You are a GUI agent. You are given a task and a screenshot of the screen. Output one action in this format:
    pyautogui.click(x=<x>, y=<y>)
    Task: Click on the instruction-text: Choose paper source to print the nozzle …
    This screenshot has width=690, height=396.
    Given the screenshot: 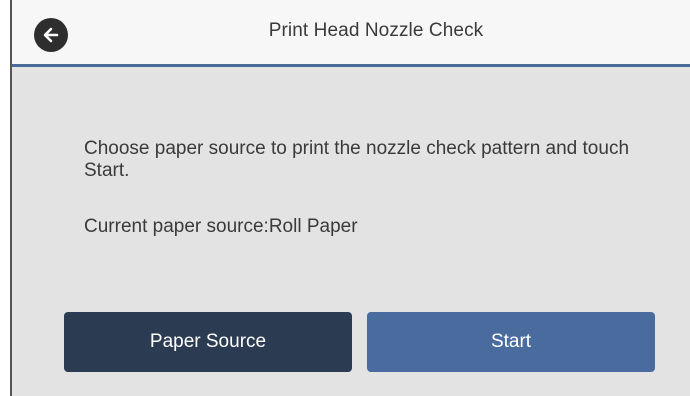 What is the action you would take?
    pyautogui.click(x=357, y=159)
    